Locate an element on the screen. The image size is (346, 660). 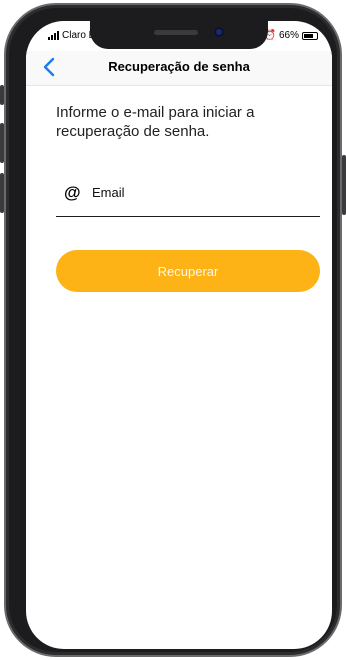
front-camera is located at coordinates (219, 32).